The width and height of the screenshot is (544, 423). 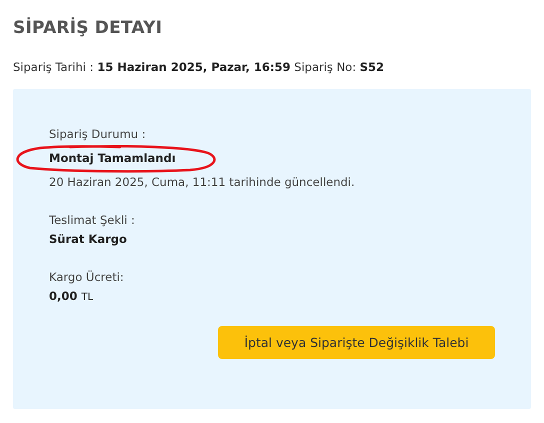 I want to click on field-value: Sürat Kargo, so click(x=88, y=239).